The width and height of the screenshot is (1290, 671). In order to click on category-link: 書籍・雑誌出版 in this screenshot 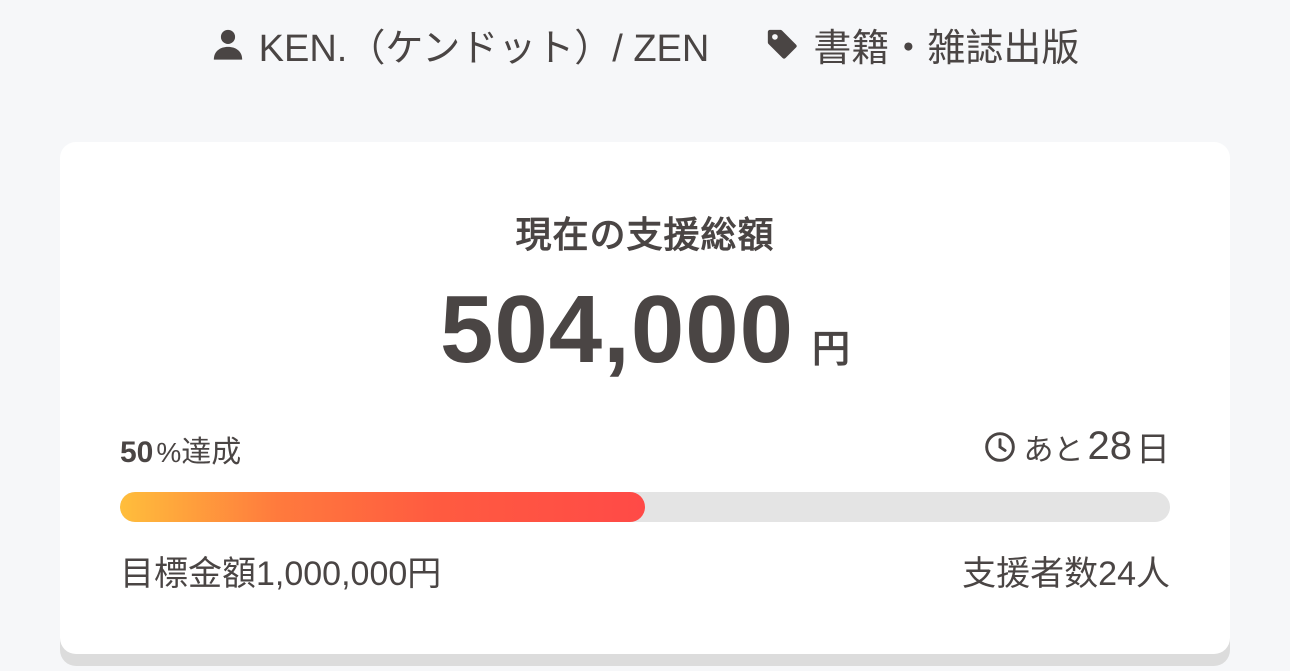, I will do `click(922, 44)`.